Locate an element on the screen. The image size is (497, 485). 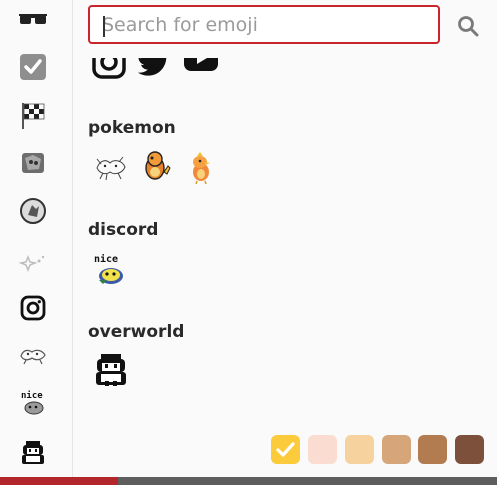
search-icon is located at coordinates (468, 26).